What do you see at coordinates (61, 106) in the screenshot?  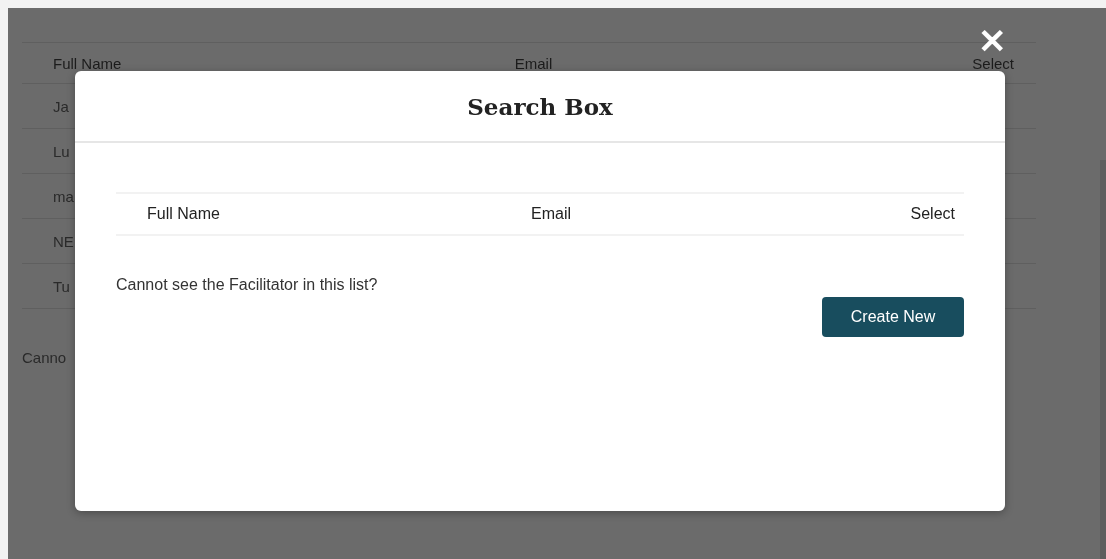 I see `table-cell: Ja` at bounding box center [61, 106].